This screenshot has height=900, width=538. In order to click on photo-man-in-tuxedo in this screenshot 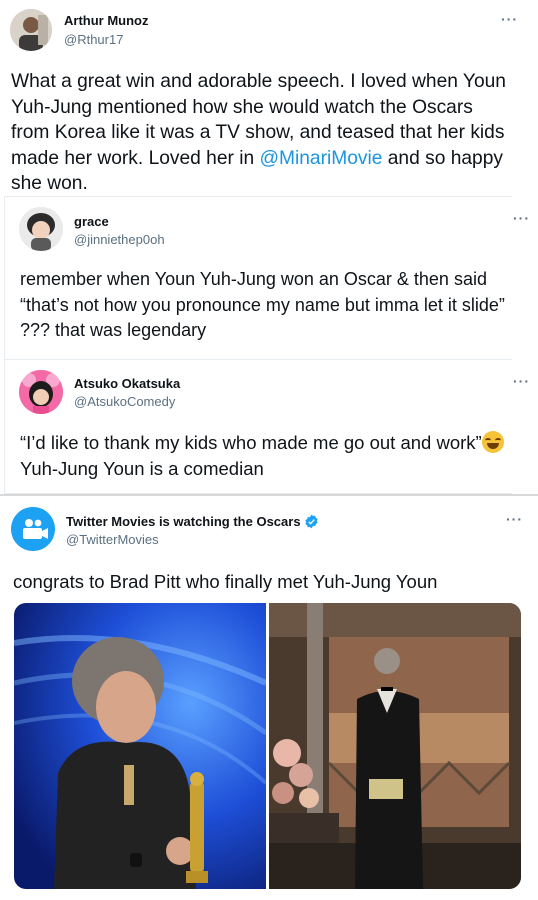, I will do `click(395, 746)`.